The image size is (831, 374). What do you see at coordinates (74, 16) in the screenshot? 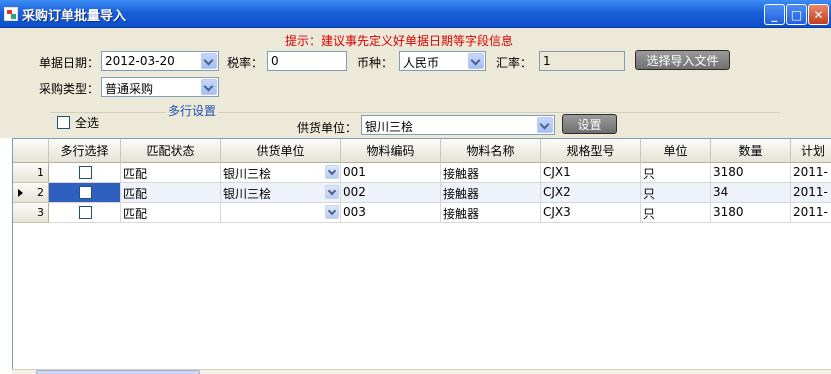
I see `window-title: 采购订单批量导入` at bounding box center [74, 16].